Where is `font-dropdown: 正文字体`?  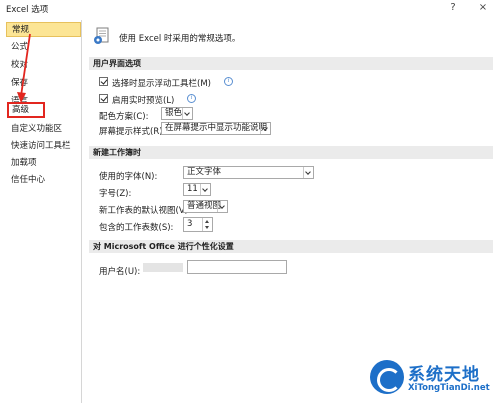 font-dropdown: 正文字体 is located at coordinates (248, 172).